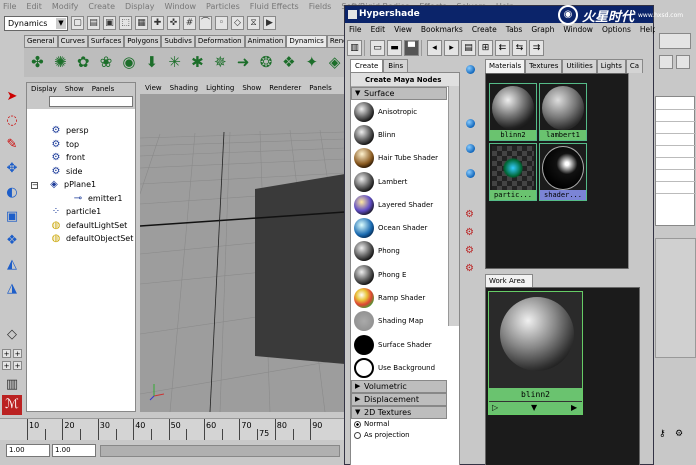 The image size is (696, 465). I want to click on hs-menu-edit: Edit, so click(378, 30).